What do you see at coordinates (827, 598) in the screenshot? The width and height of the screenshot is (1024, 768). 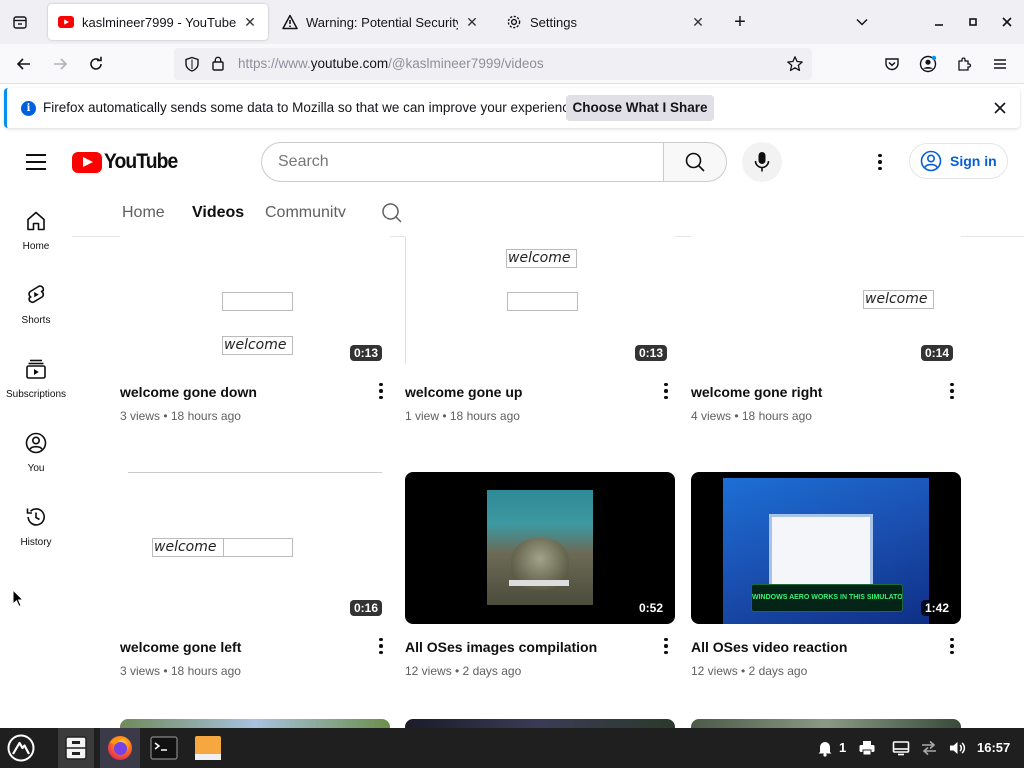 I see `thumbnail-caption: WINDOWS AERO WORKS IN THIS SIMULATOR` at bounding box center [827, 598].